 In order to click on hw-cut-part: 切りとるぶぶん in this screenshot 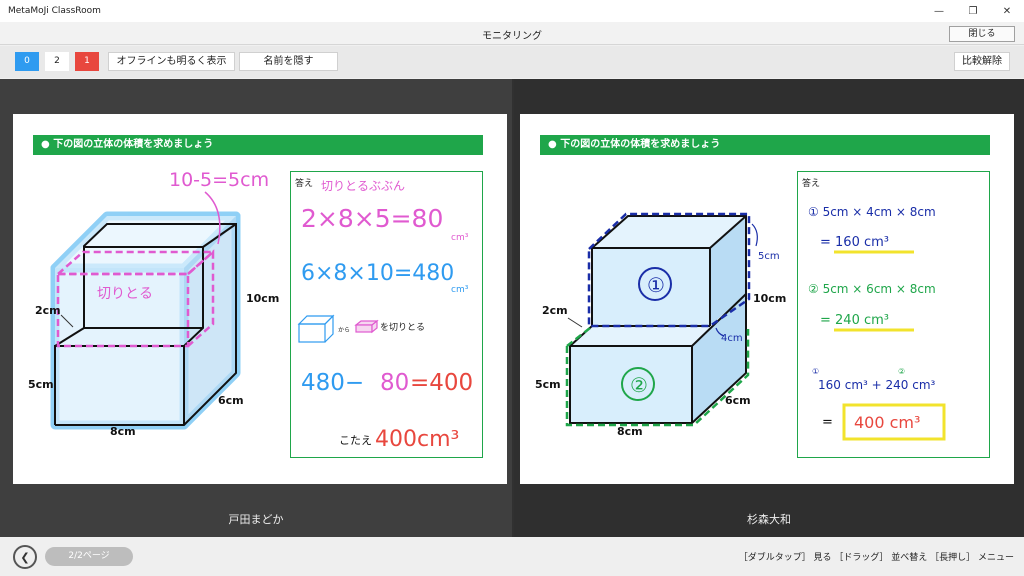, I will do `click(363, 186)`.